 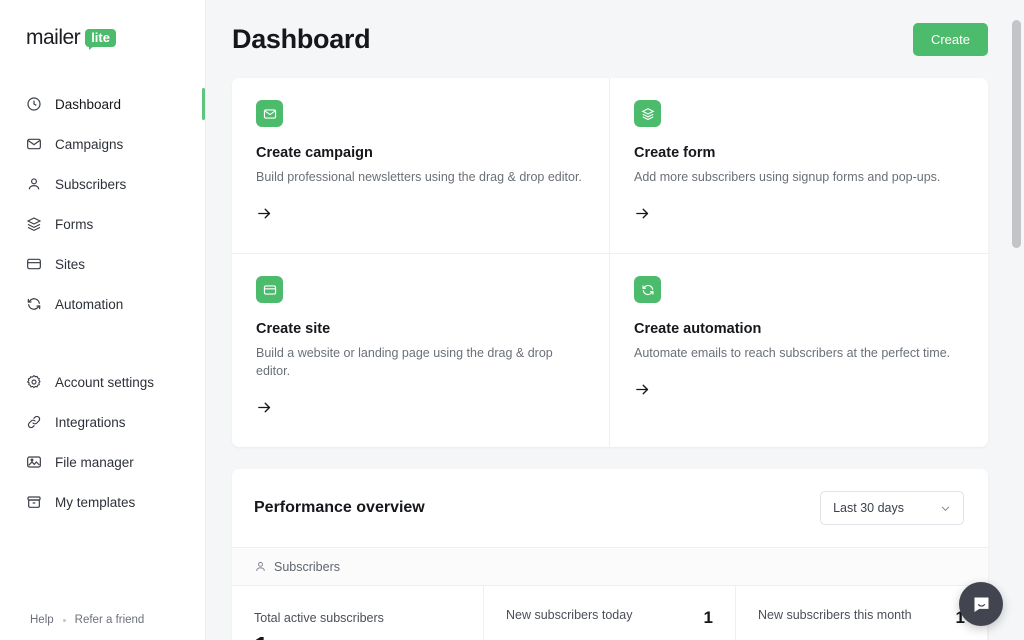 I want to click on sidebar-item-file-manager: File manager, so click(x=102, y=462).